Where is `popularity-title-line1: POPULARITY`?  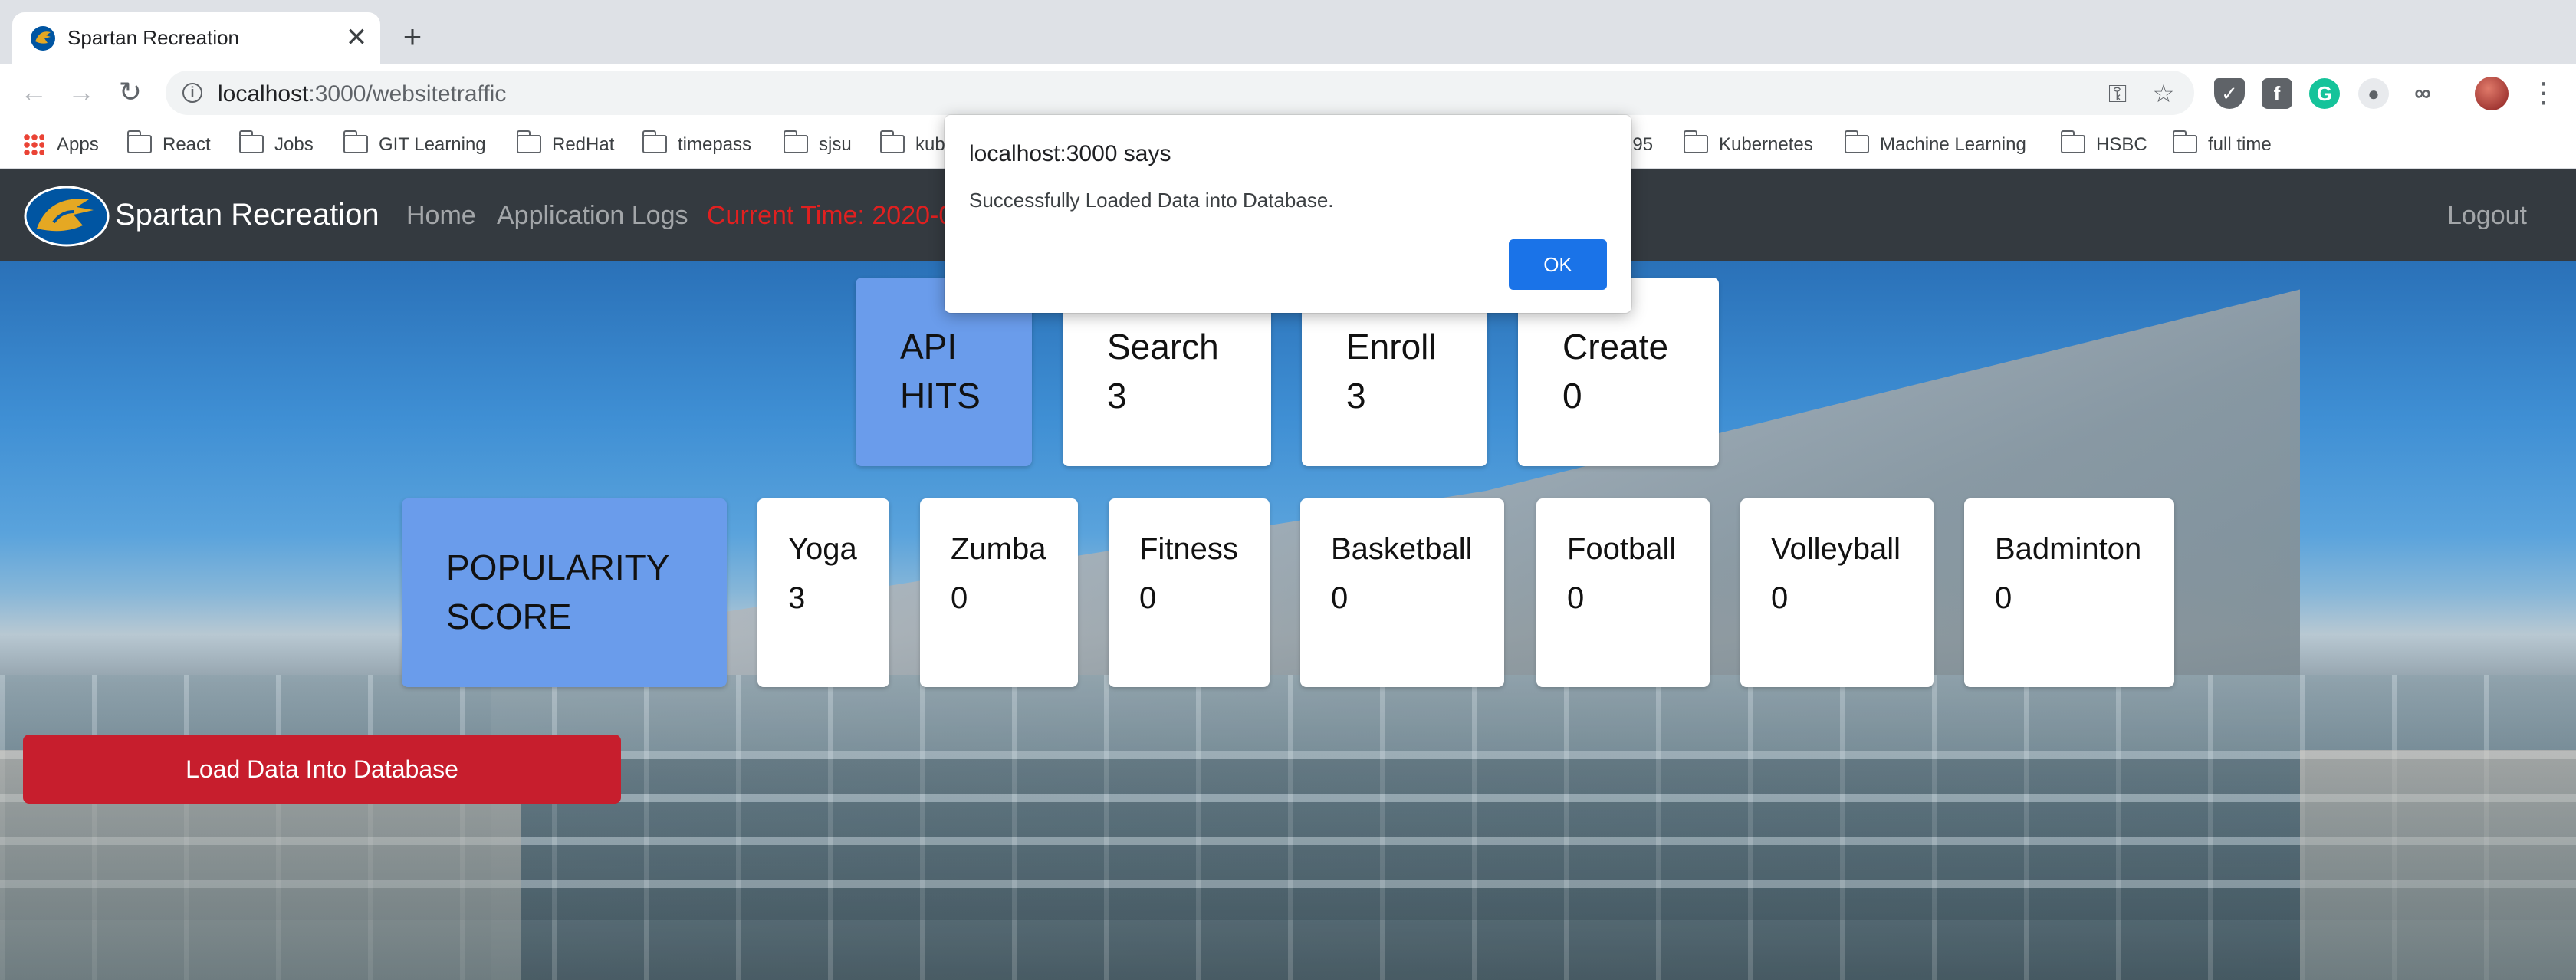
popularity-title-line1: POPULARITY is located at coordinates (558, 567).